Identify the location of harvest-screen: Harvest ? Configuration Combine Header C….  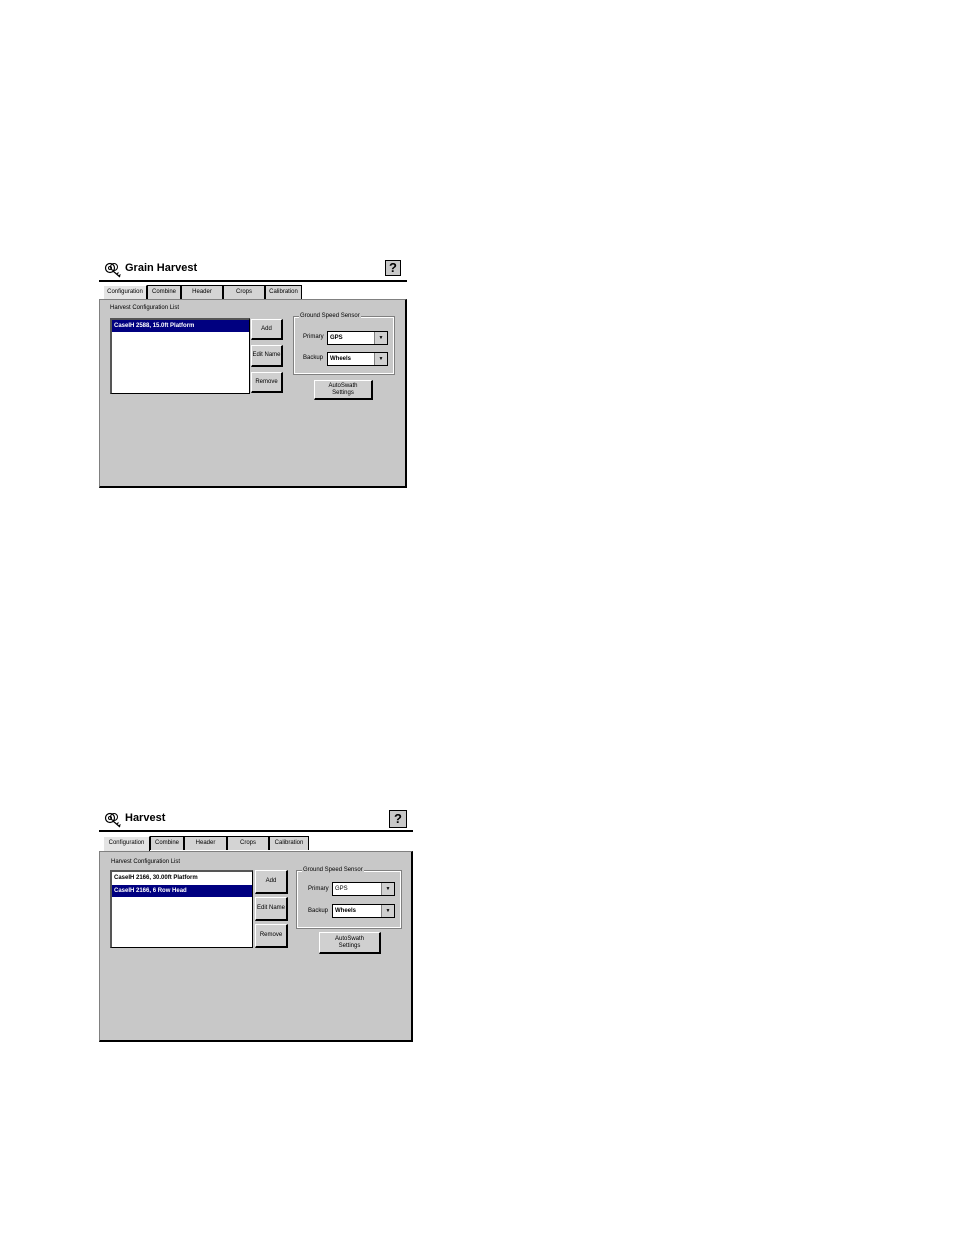
(256, 926).